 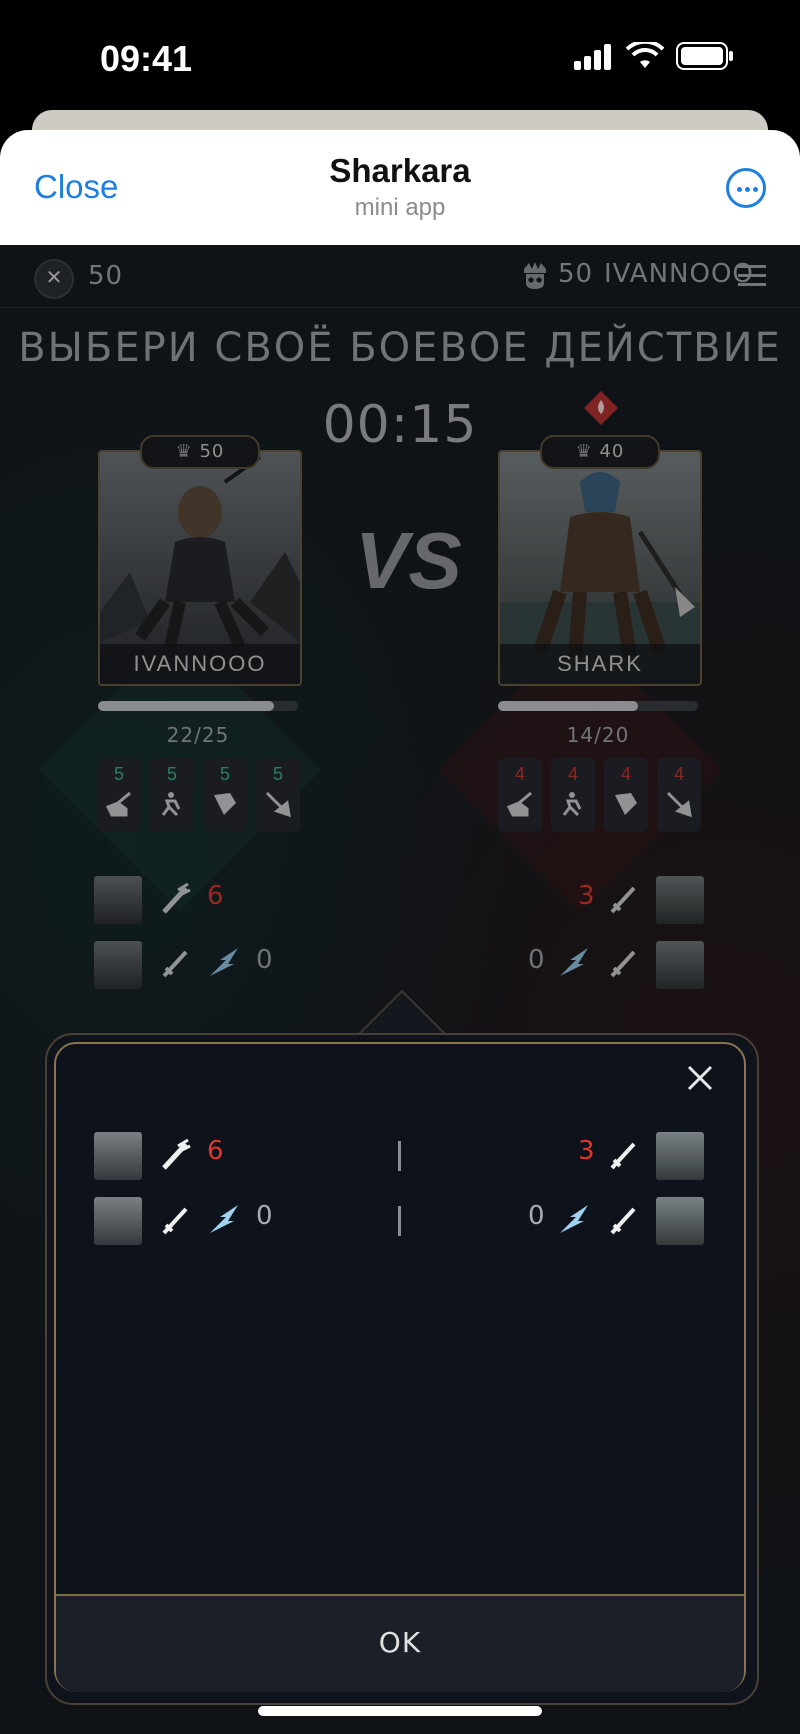 What do you see at coordinates (265, 1216) in the screenshot?
I see `modal-row-2-left-value: 0` at bounding box center [265, 1216].